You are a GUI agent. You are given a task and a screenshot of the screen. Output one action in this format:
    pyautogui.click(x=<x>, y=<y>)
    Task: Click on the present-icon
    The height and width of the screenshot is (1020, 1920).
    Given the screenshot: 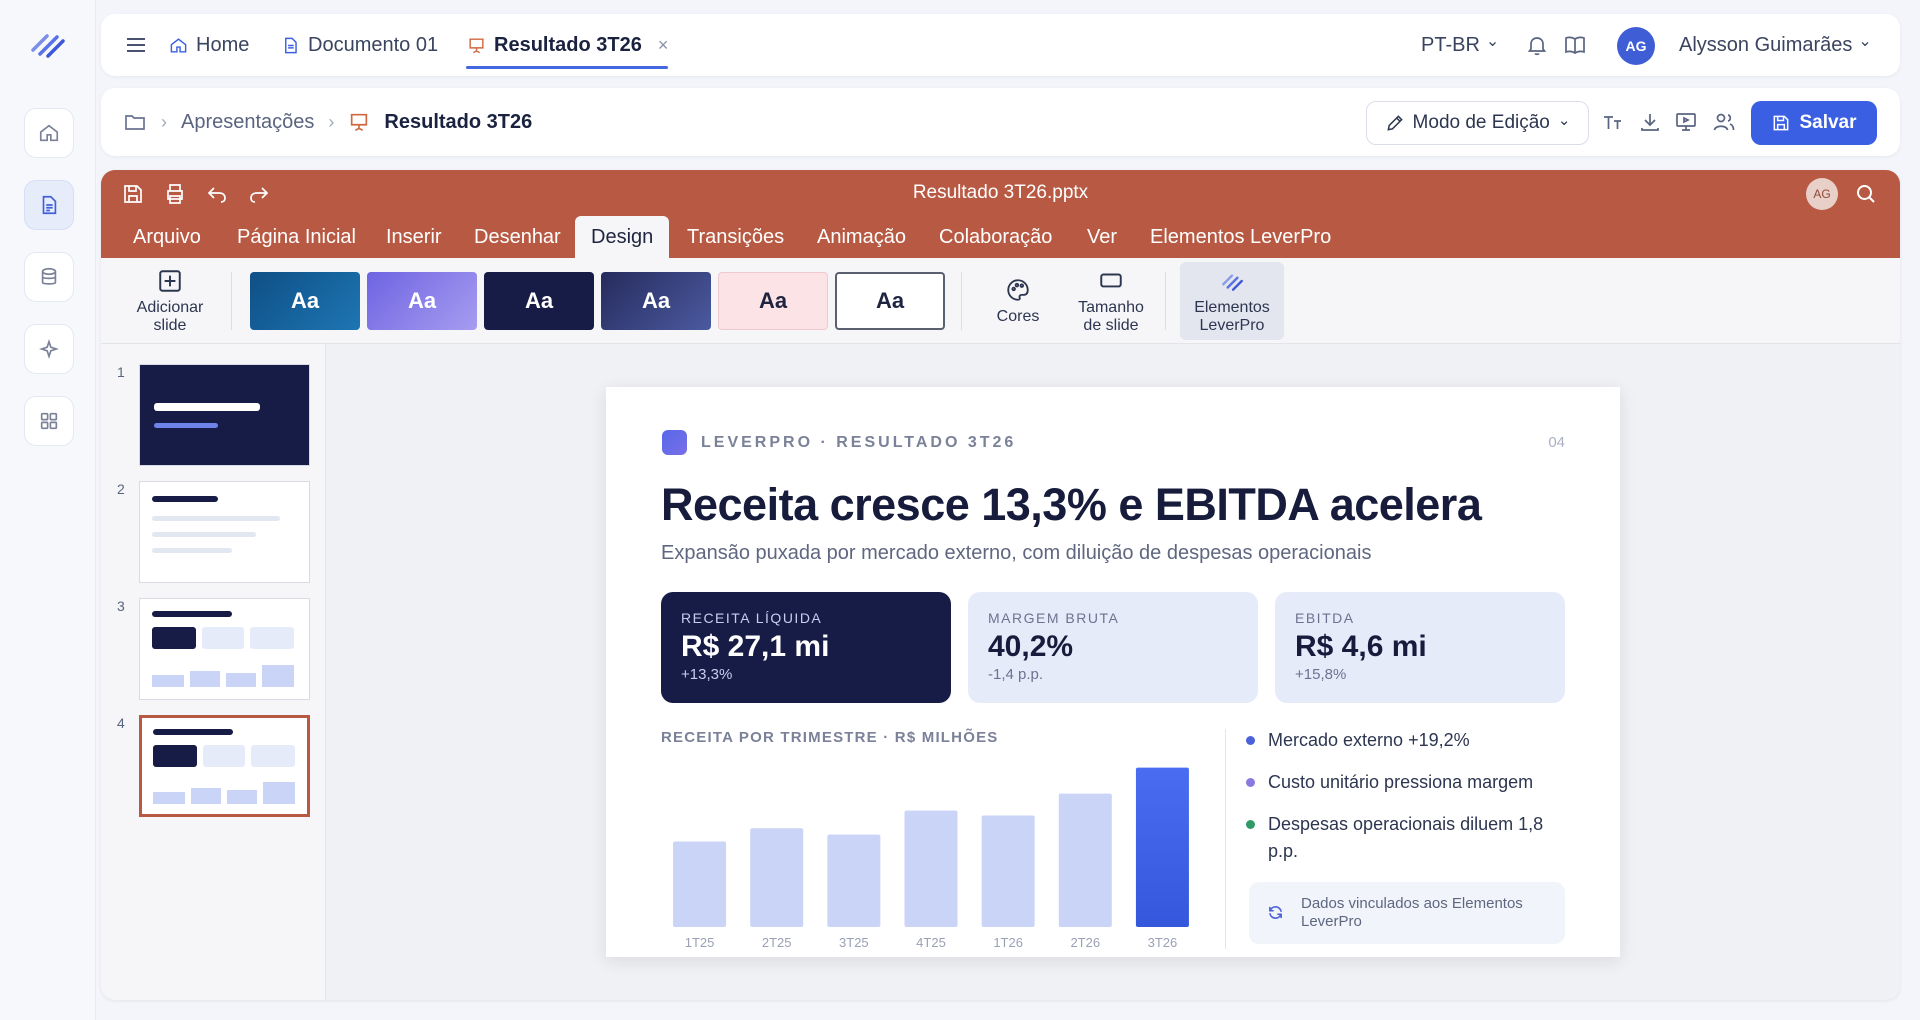 What is the action you would take?
    pyautogui.click(x=1686, y=122)
    